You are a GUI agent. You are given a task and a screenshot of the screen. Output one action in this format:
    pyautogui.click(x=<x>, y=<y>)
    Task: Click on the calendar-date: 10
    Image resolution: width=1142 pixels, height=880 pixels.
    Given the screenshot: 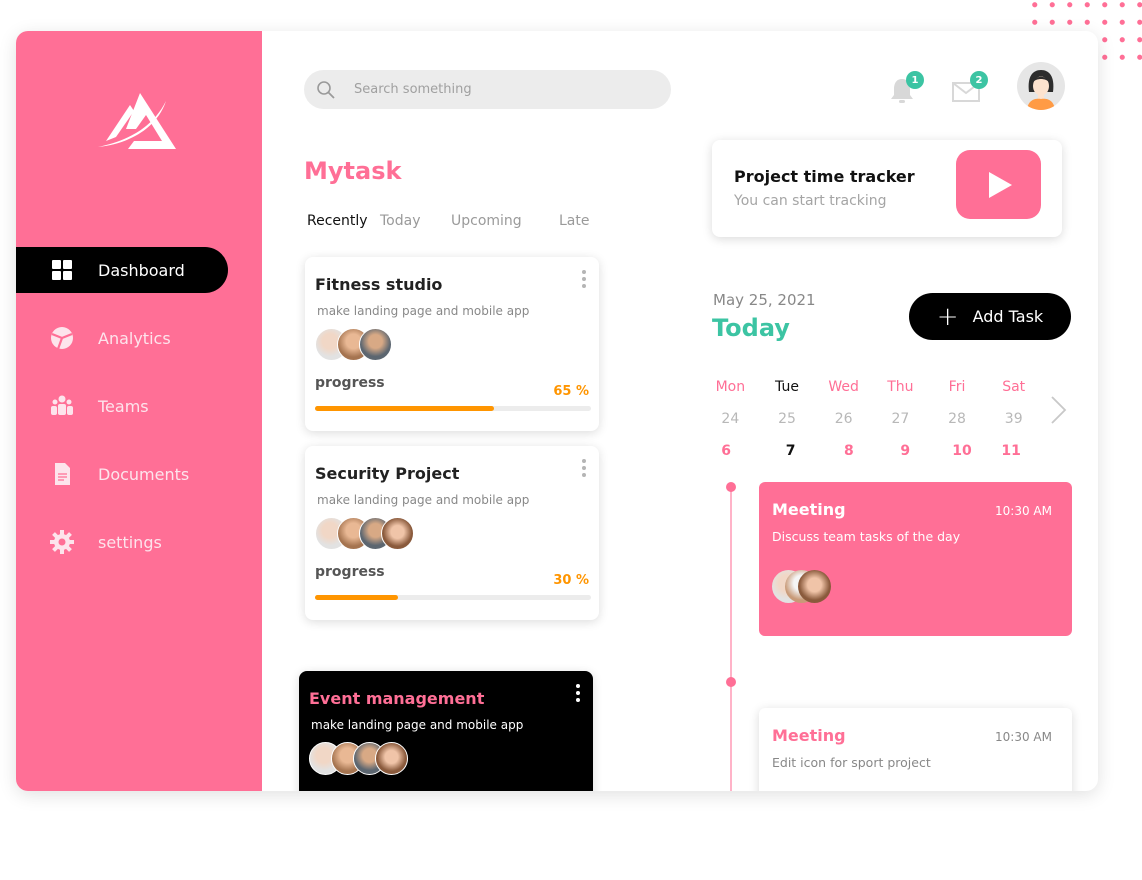 What is the action you would take?
    pyautogui.click(x=962, y=451)
    